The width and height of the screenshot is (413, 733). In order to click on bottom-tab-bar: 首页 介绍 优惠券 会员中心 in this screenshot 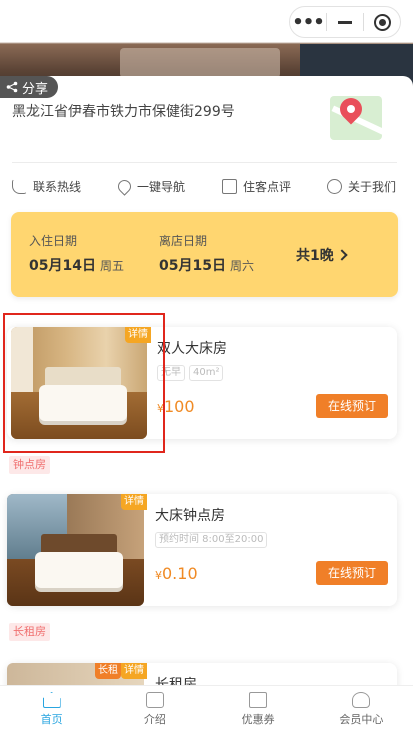, I will do `click(206, 709)`.